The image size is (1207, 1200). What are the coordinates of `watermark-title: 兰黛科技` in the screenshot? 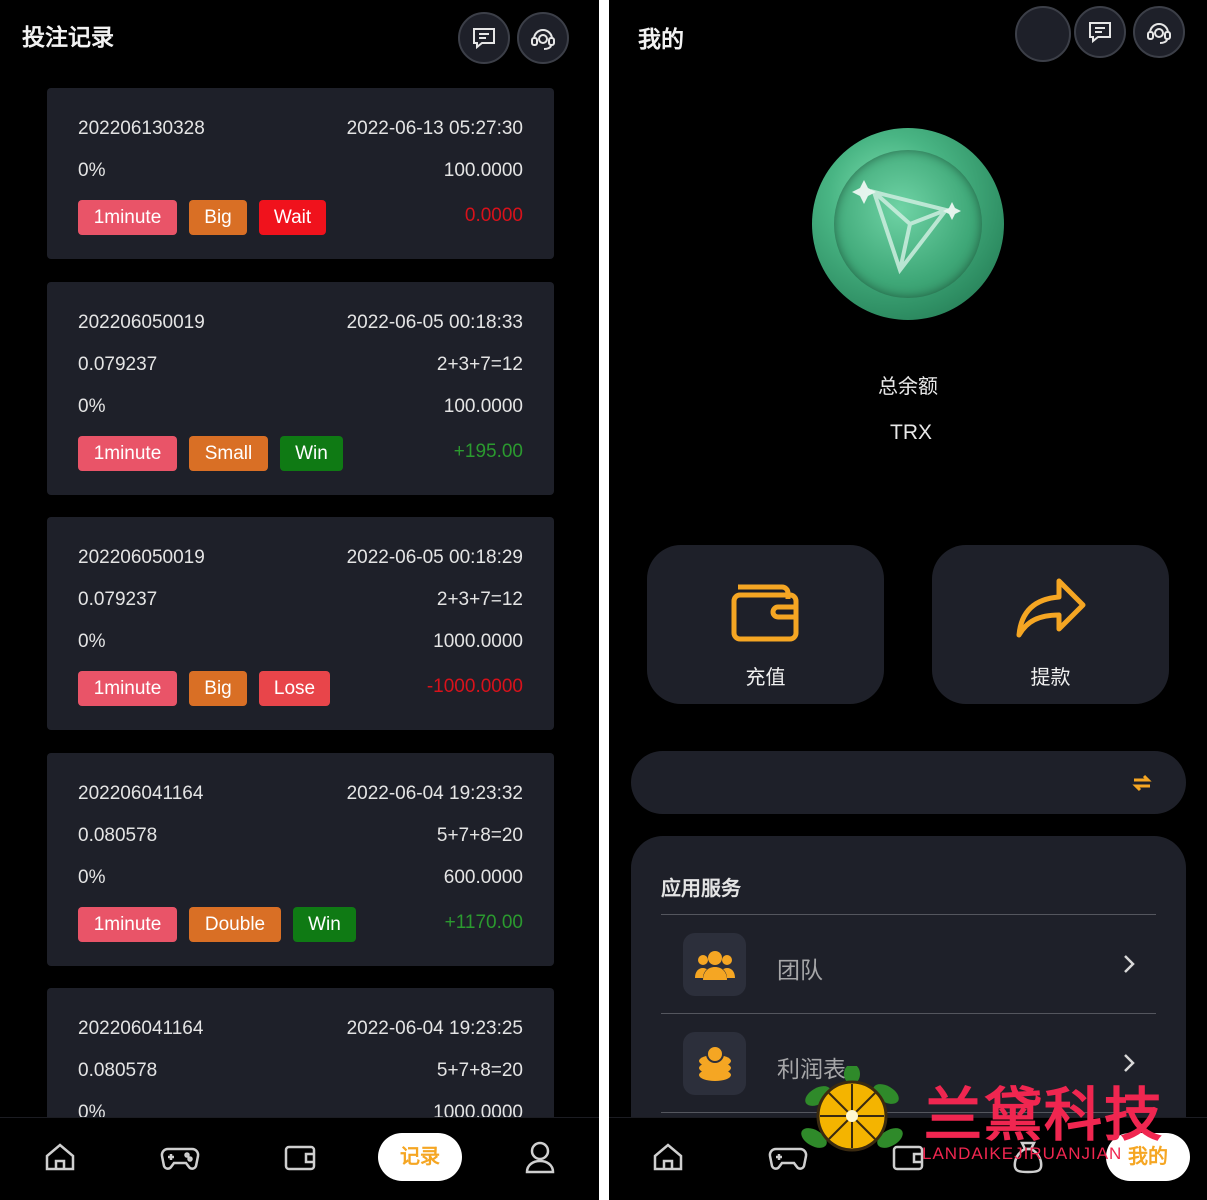 It's located at (1044, 1115).